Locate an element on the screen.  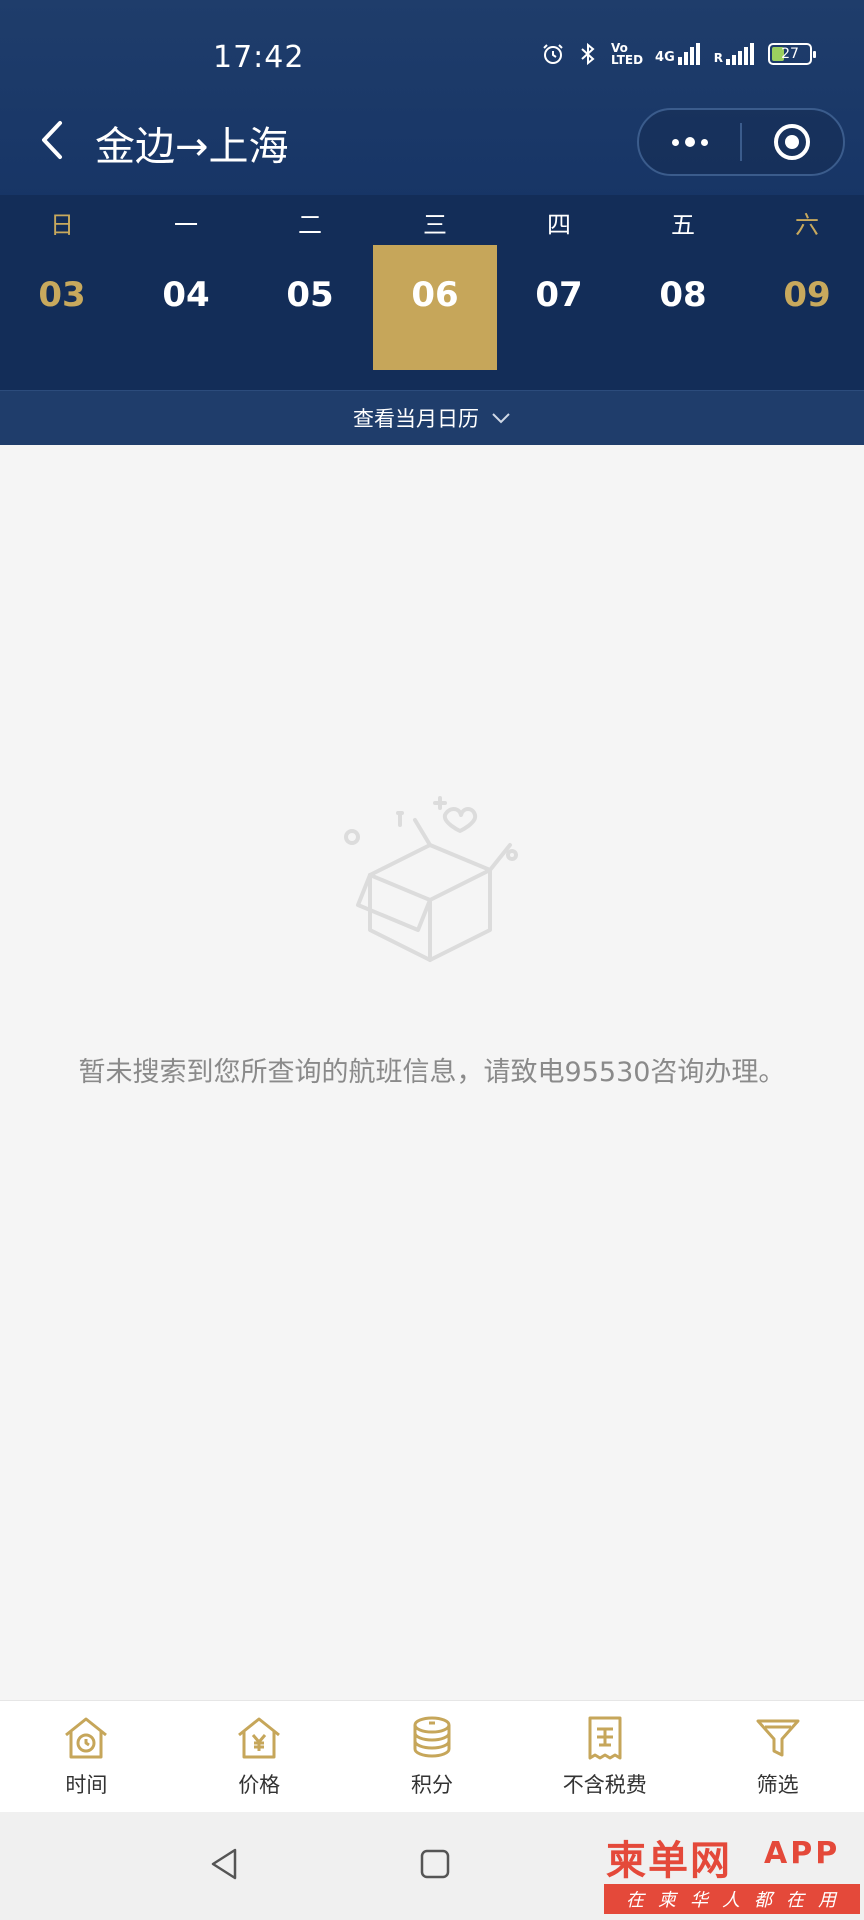
page-title: 金边→上海 is located at coordinates (192, 147).